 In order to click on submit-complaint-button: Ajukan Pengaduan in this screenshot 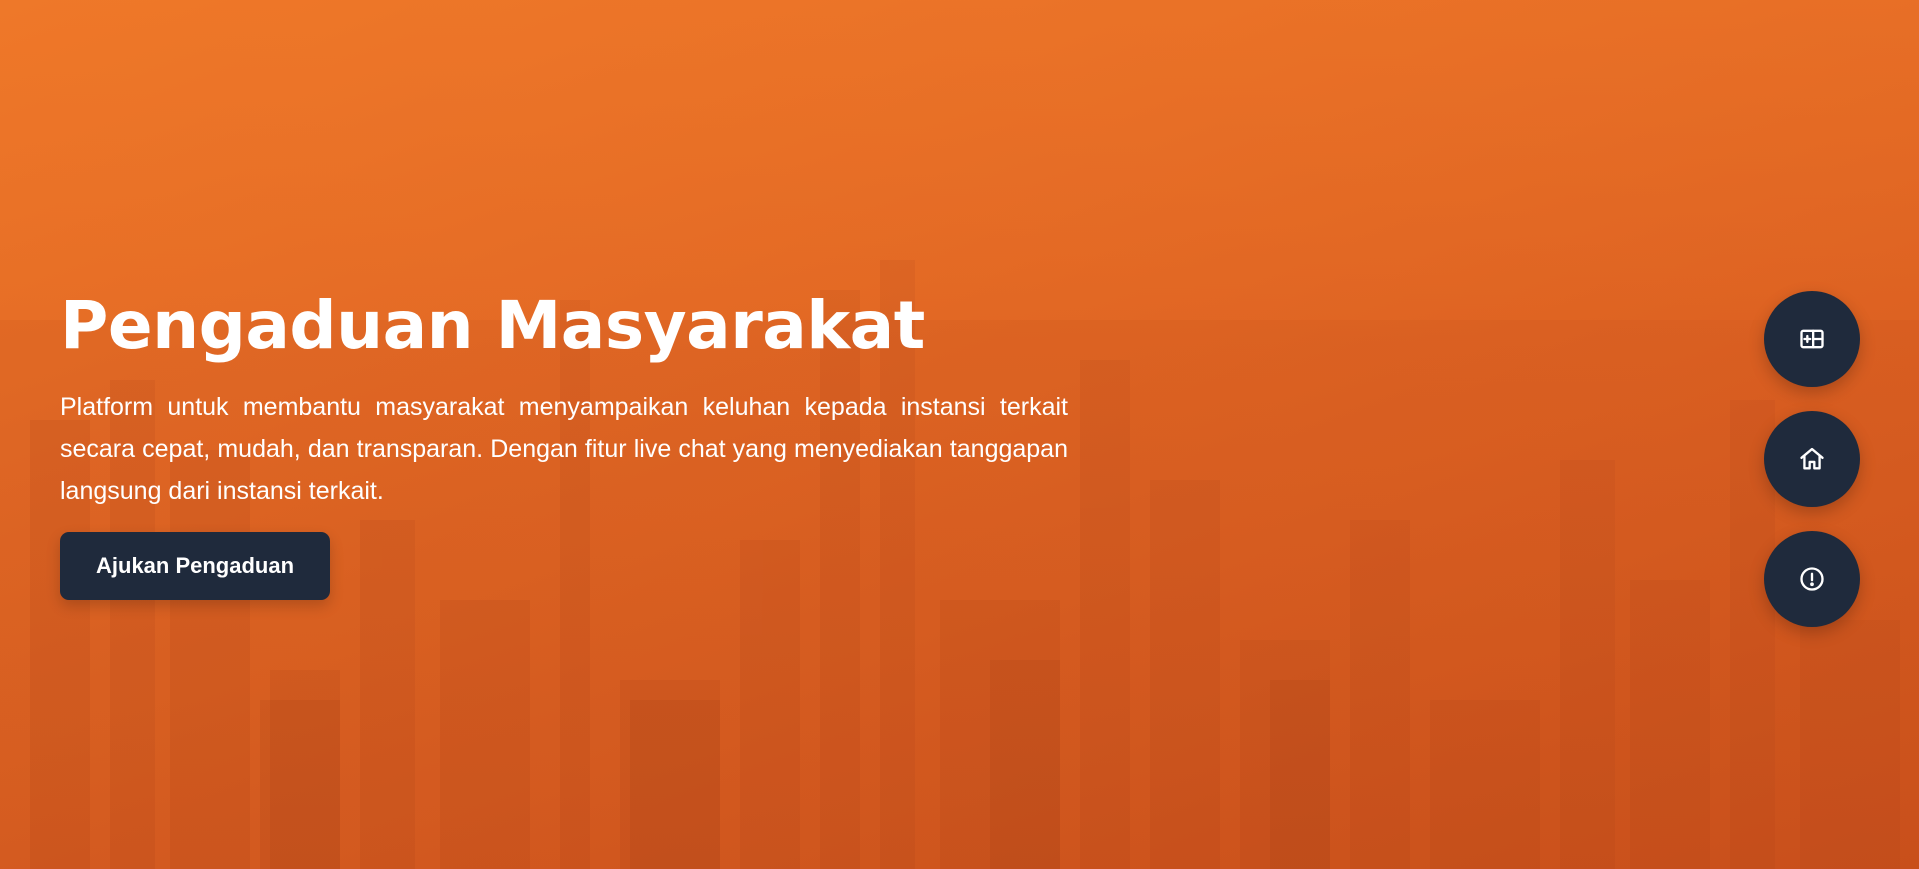, I will do `click(195, 566)`.